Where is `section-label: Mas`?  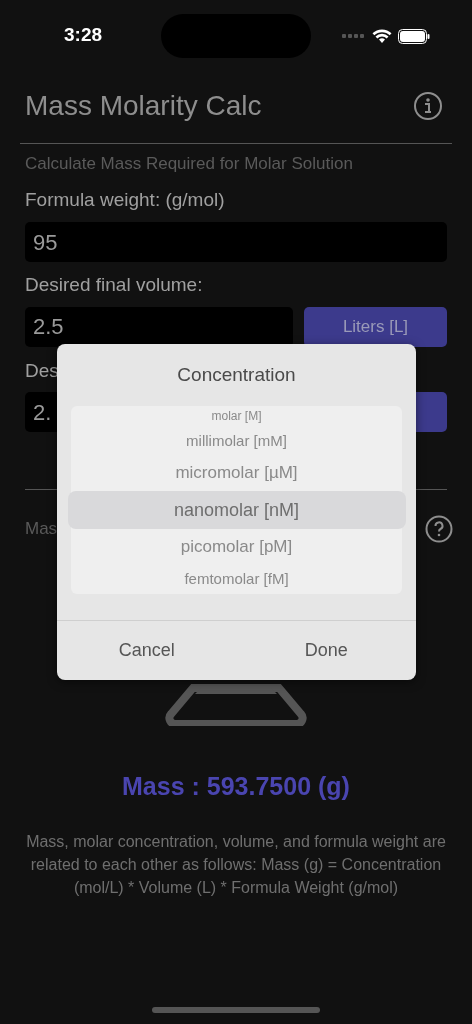
section-label: Mas is located at coordinates (41, 529).